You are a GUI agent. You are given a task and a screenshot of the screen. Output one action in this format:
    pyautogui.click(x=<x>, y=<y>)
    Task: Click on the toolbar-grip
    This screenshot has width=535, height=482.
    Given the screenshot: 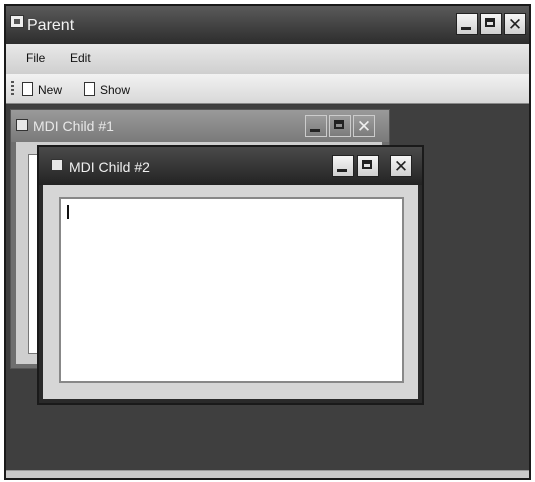 What is the action you would take?
    pyautogui.click(x=12, y=89)
    